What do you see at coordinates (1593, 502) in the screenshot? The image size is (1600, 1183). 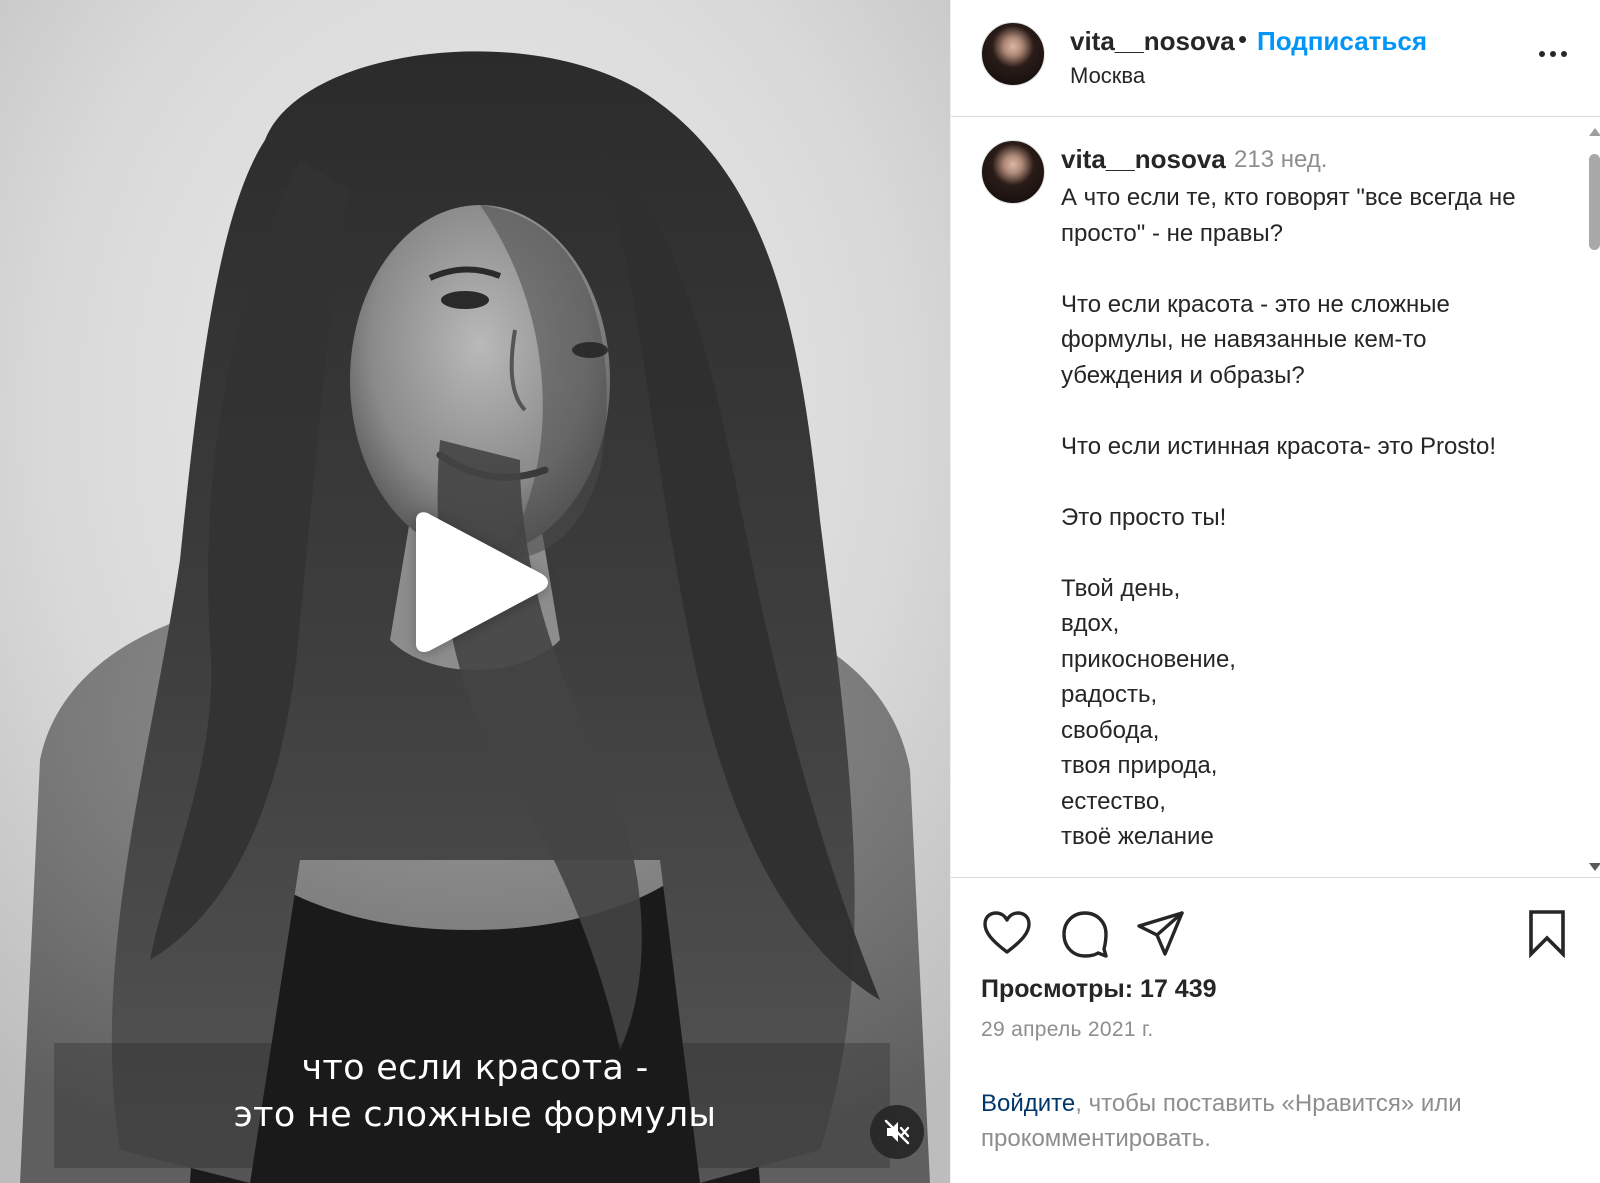 I see `scrollbar` at bounding box center [1593, 502].